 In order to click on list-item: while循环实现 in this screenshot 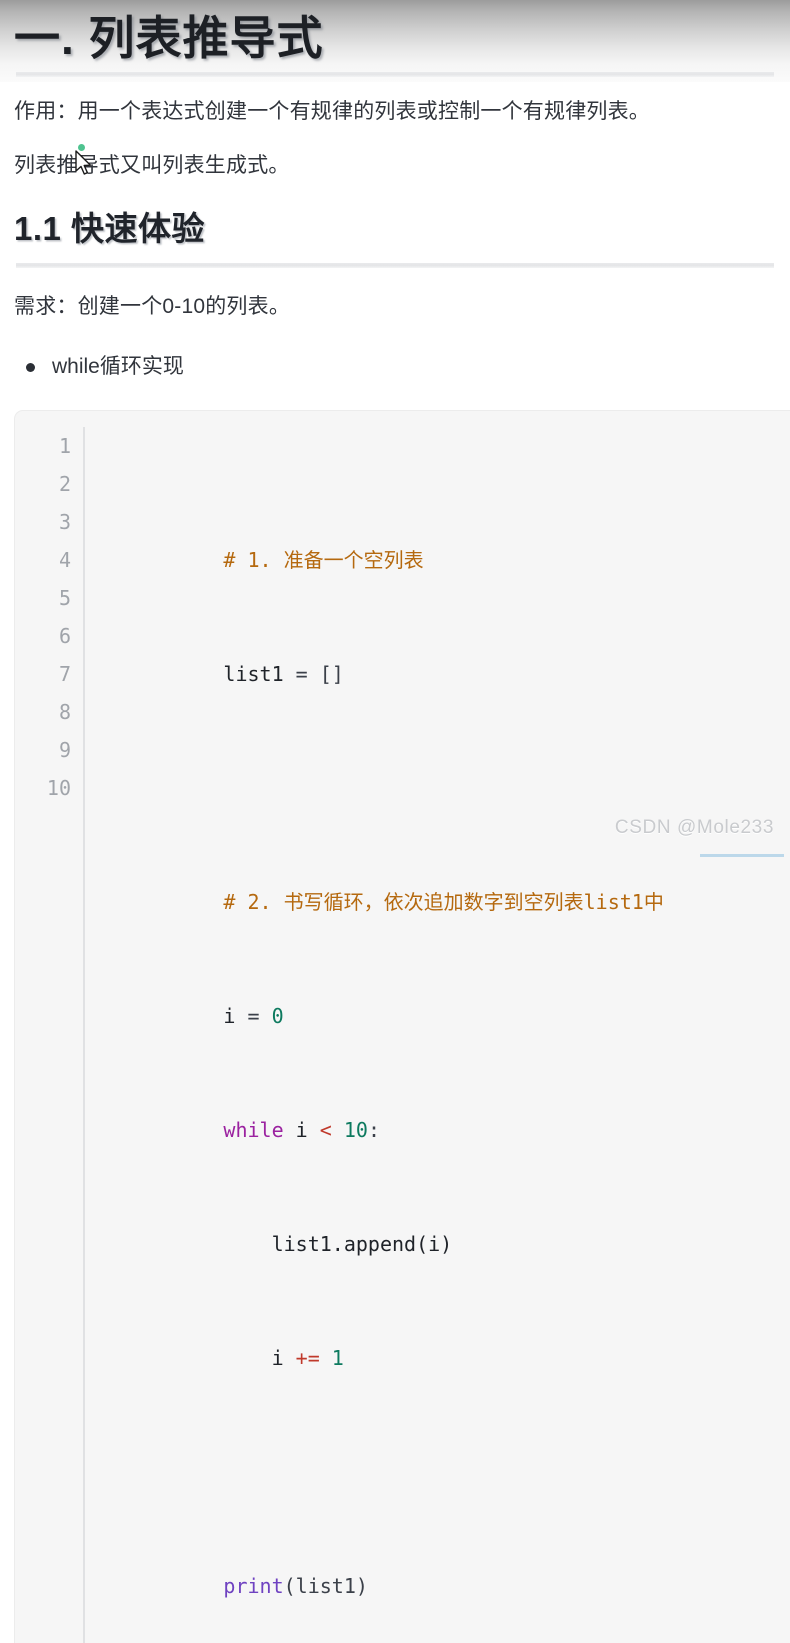, I will do `click(401, 367)`.